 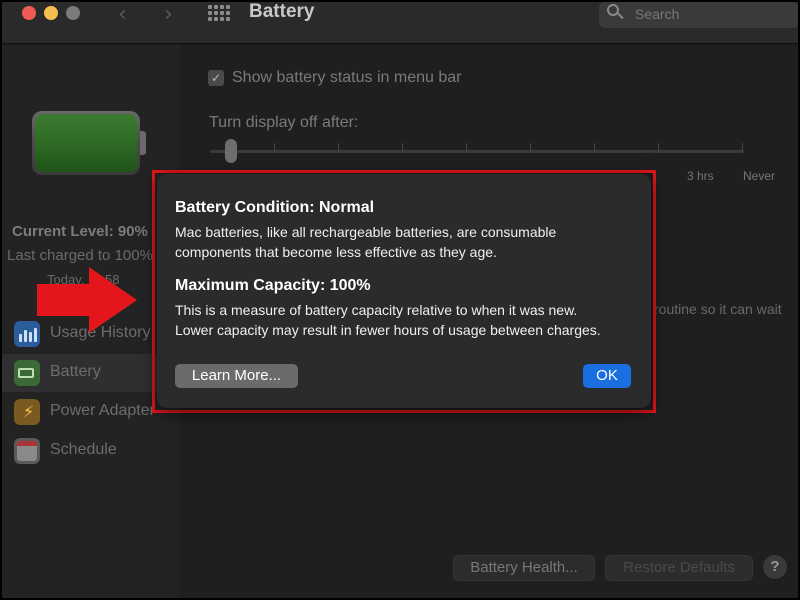 I want to click on battery-level-graphic, so click(x=89, y=143).